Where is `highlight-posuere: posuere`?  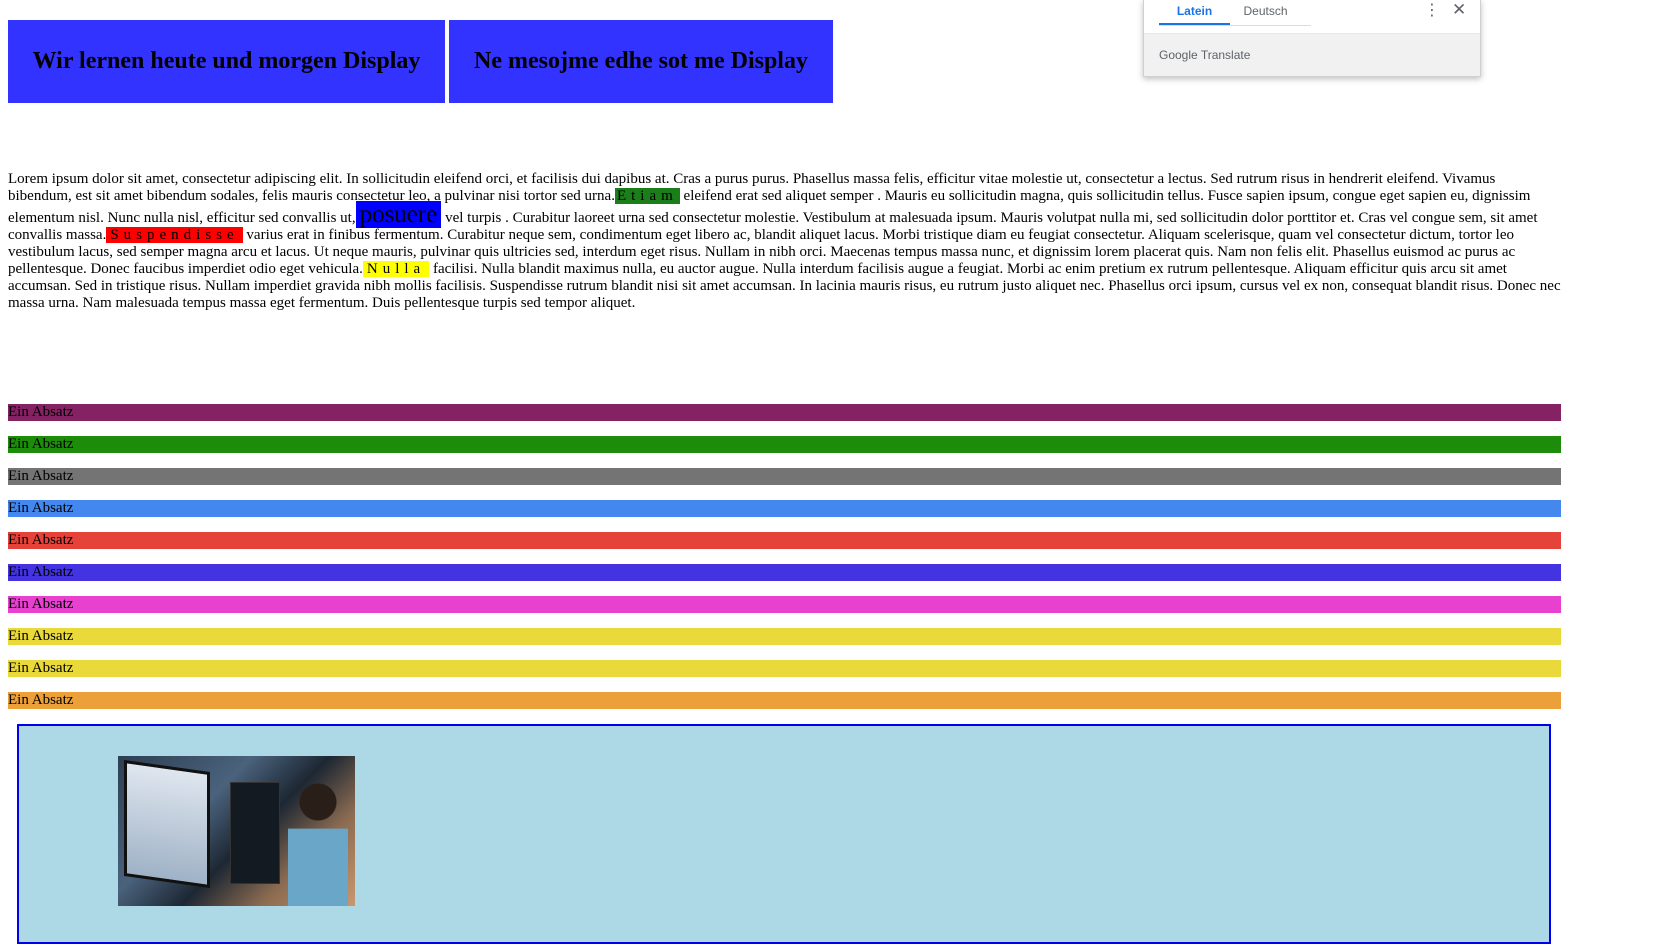
highlight-posuere: posuere is located at coordinates (398, 214).